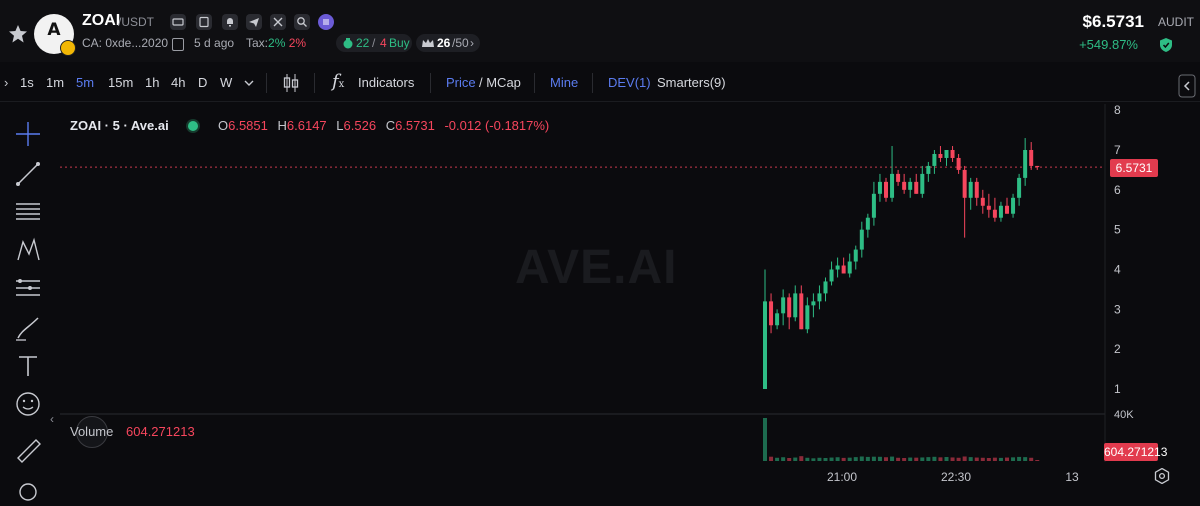 The image size is (1200, 506). I want to click on x-tick-label: 13, so click(1072, 477).